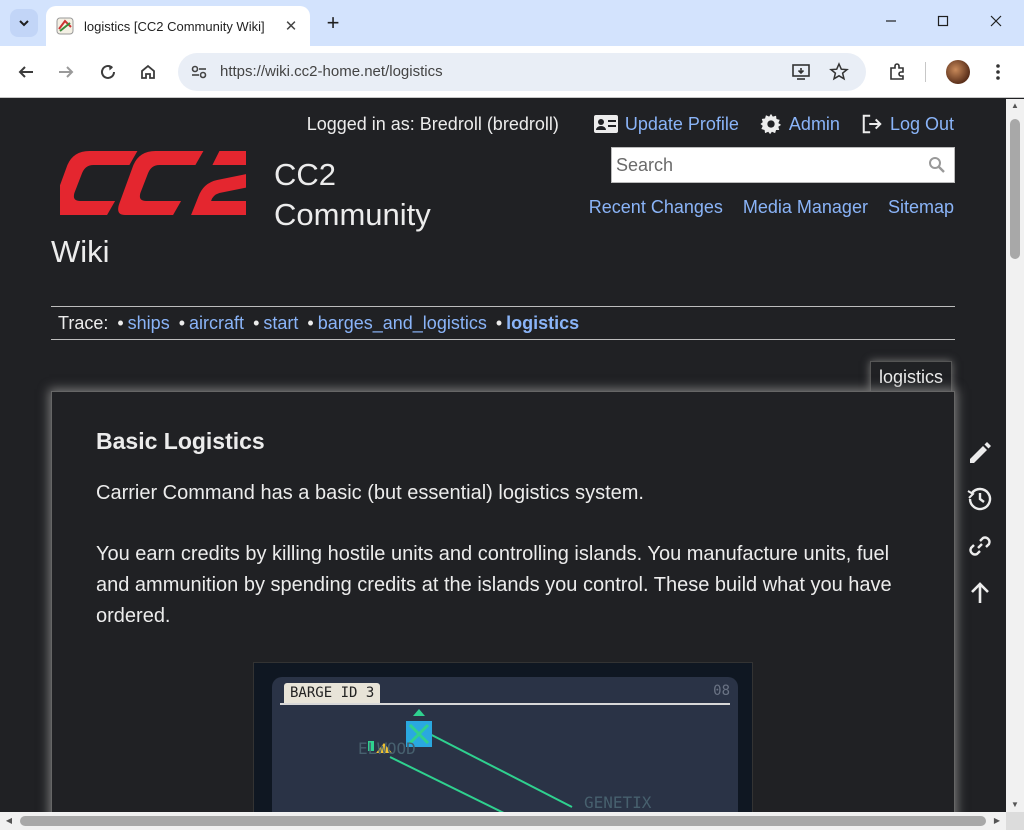 Image resolution: width=1024 pixels, height=830 pixels. I want to click on maximize-button, so click(943, 23).